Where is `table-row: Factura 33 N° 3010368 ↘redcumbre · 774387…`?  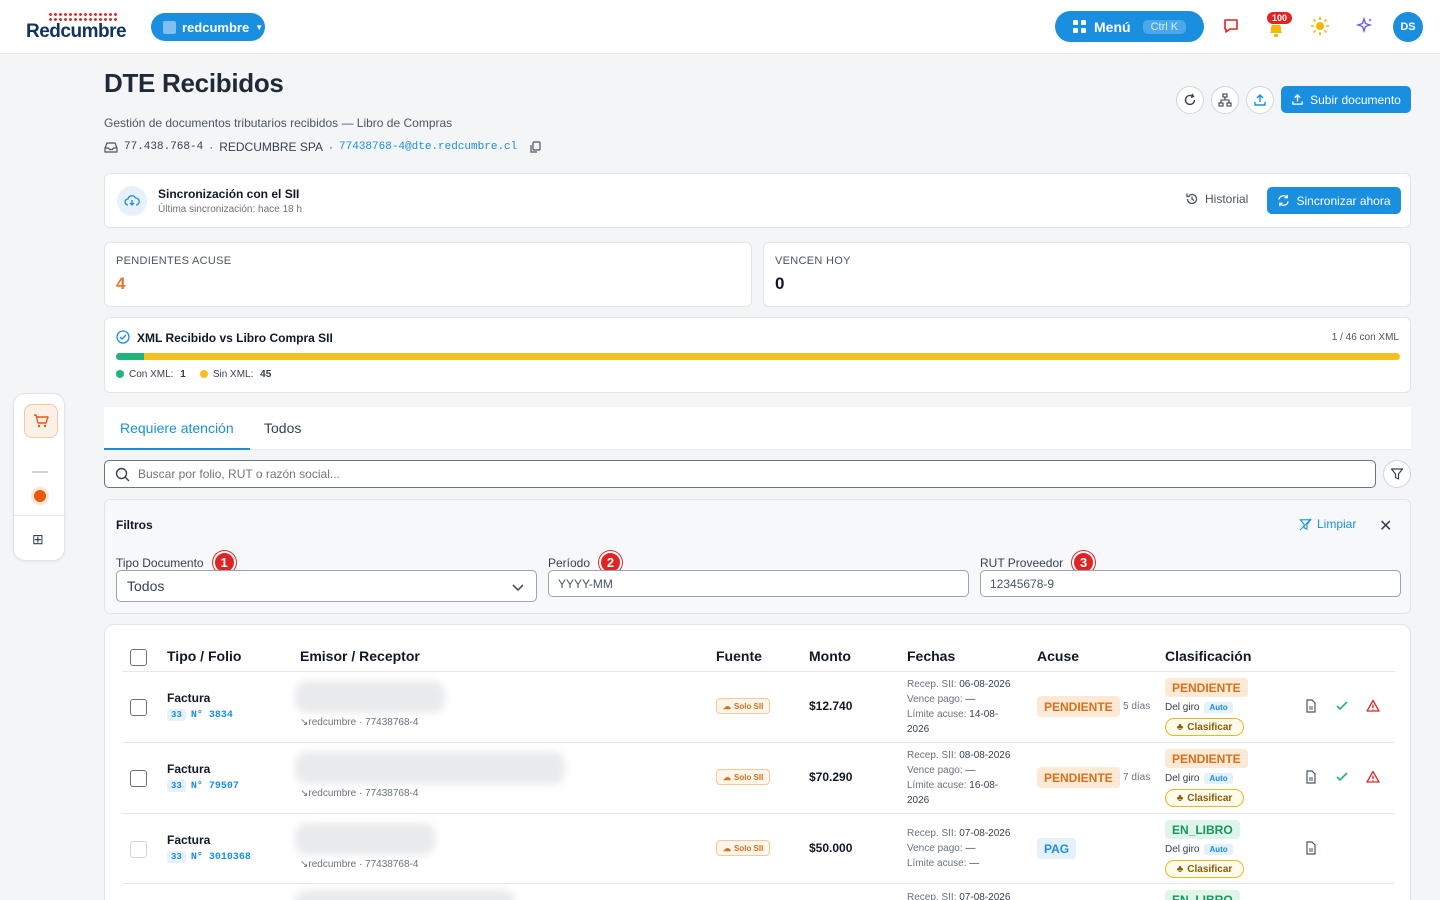 table-row: Factura 33 N° 3010368 ↘redcumbre · 774387… is located at coordinates (758, 849).